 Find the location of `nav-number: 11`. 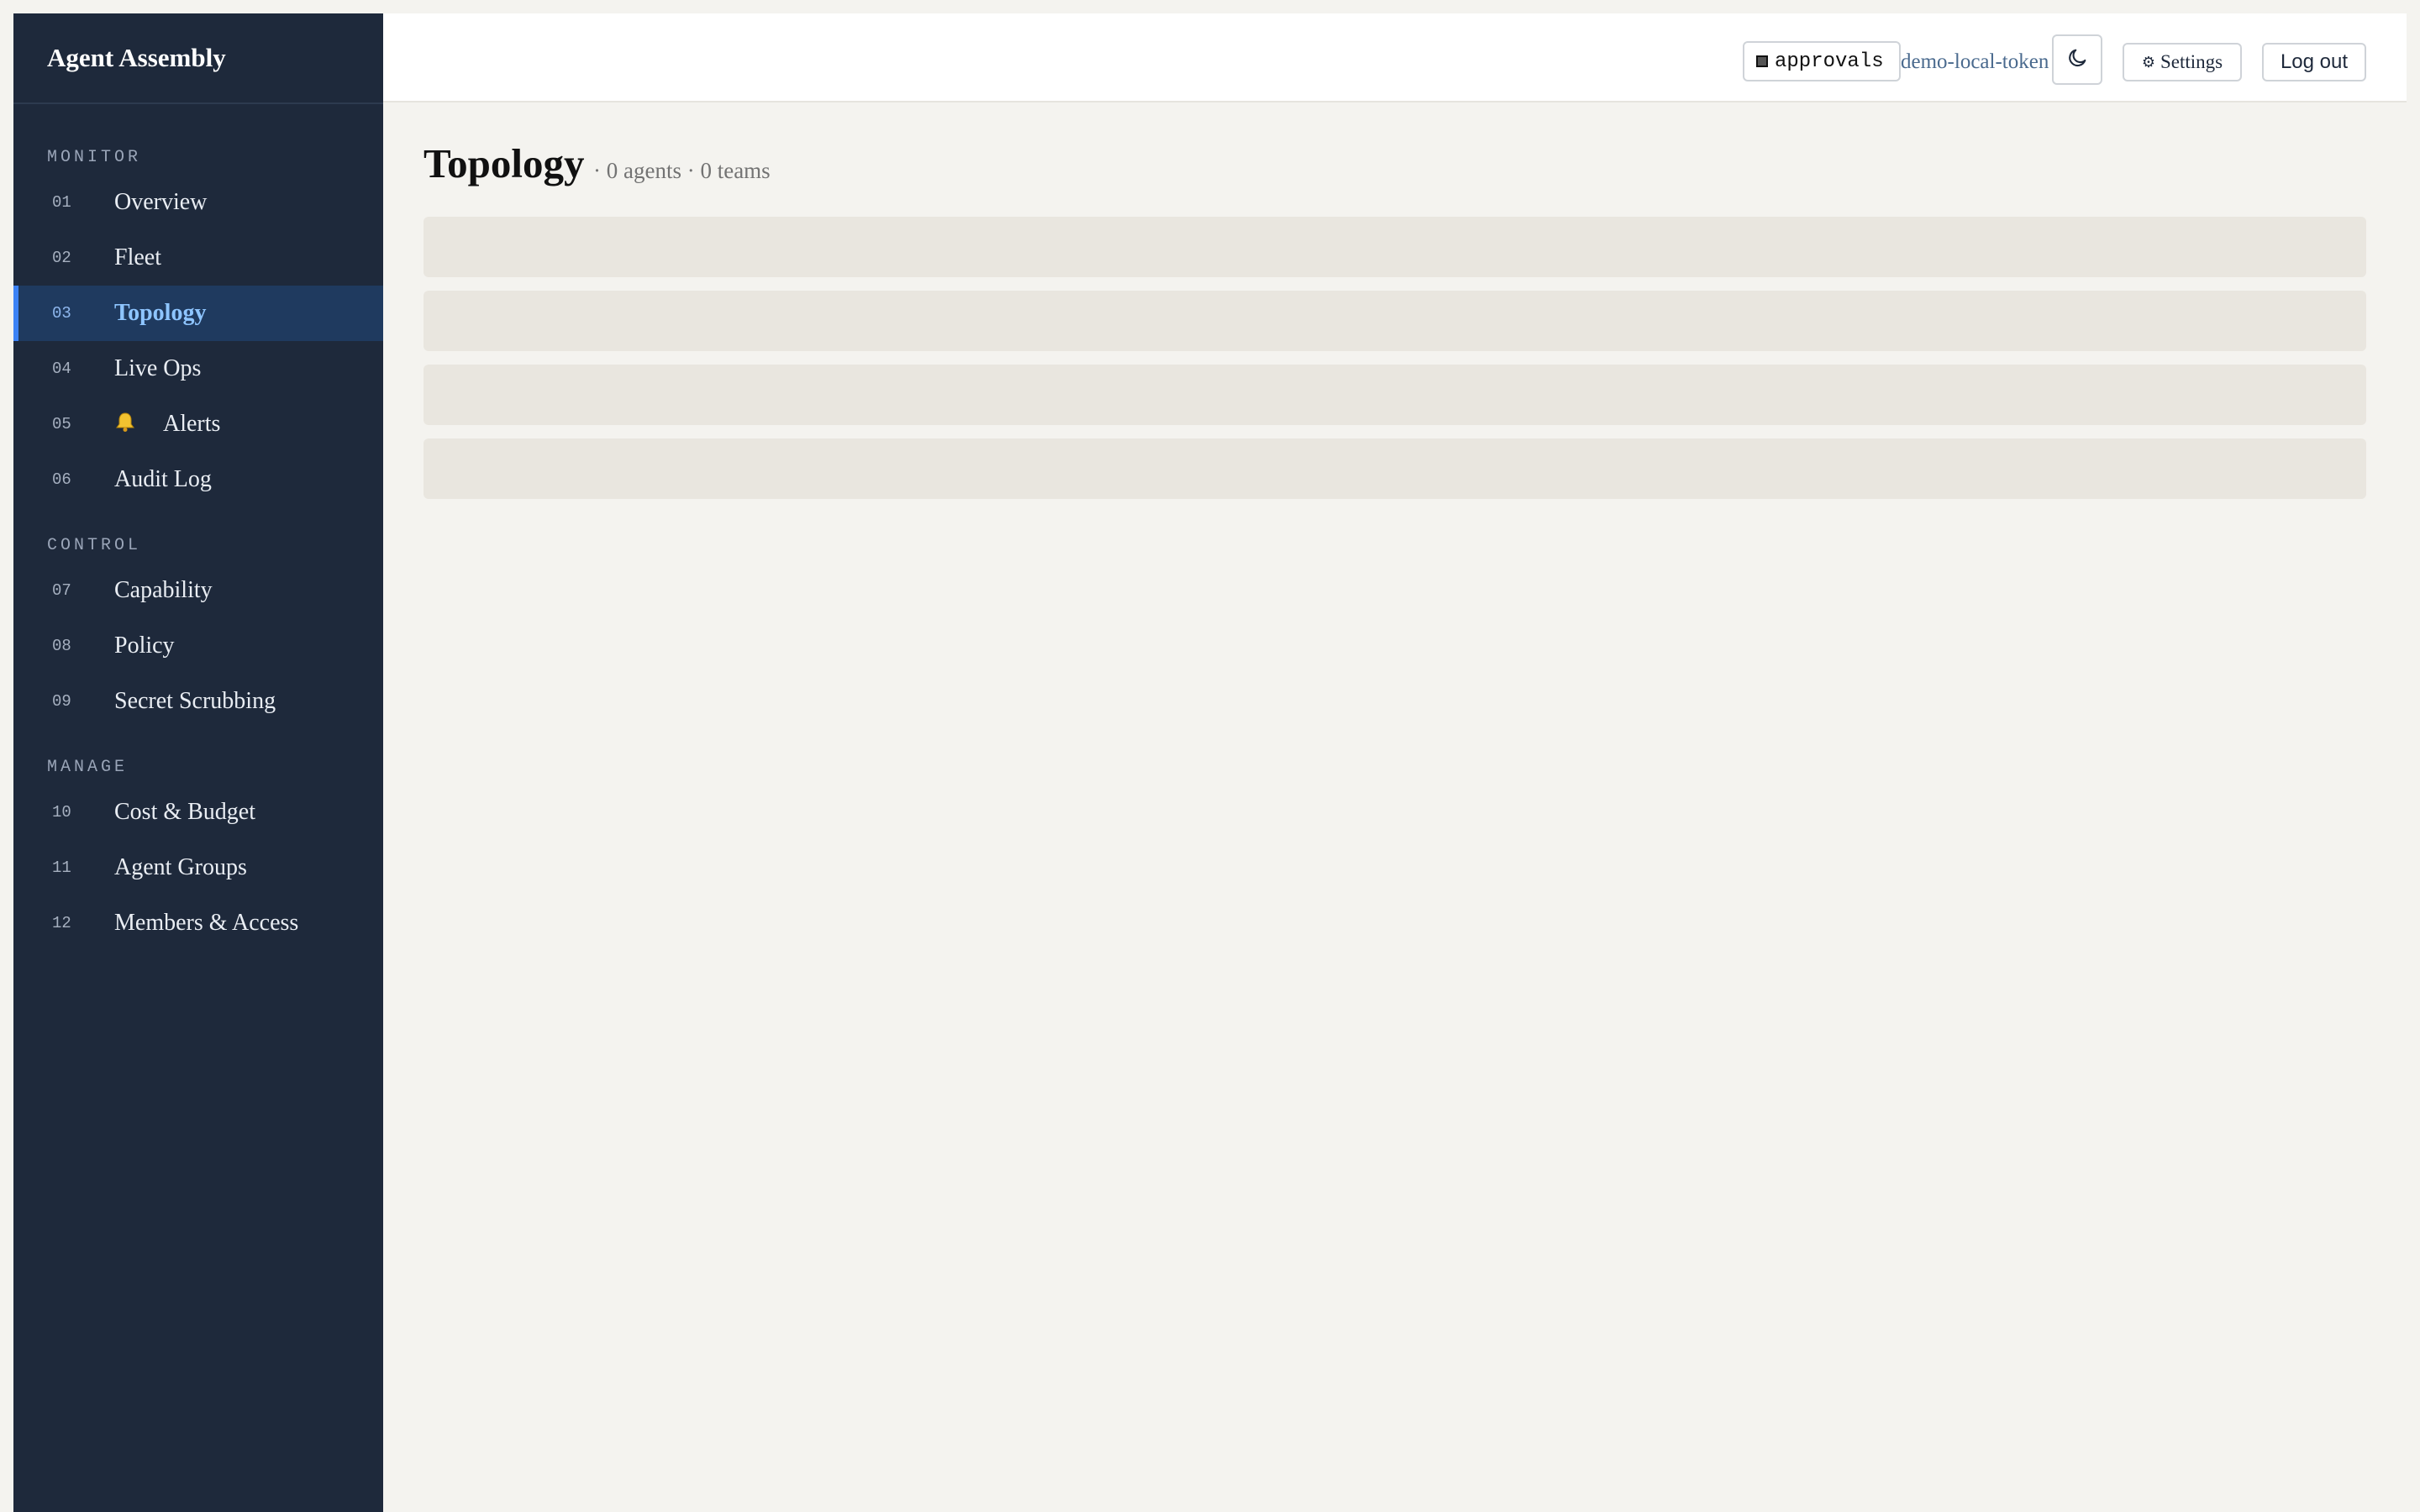

nav-number: 11 is located at coordinates (62, 867).